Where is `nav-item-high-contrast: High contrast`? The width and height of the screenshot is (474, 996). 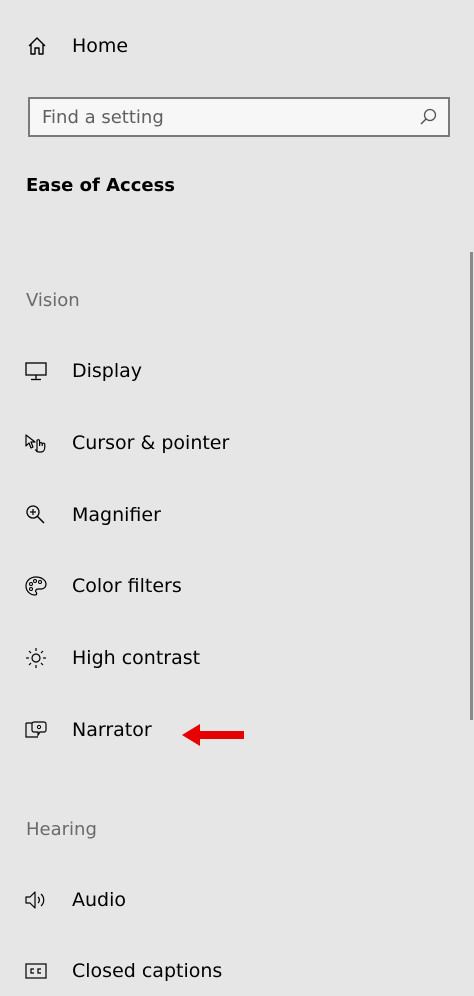 nav-item-high-contrast: High contrast is located at coordinates (230, 658).